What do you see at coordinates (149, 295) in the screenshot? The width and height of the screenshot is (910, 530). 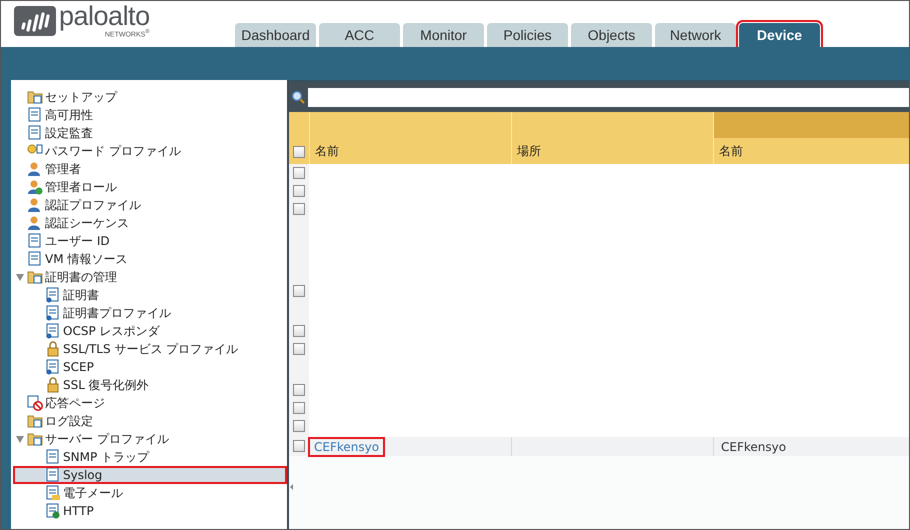 I see `tree-item: 証明書` at bounding box center [149, 295].